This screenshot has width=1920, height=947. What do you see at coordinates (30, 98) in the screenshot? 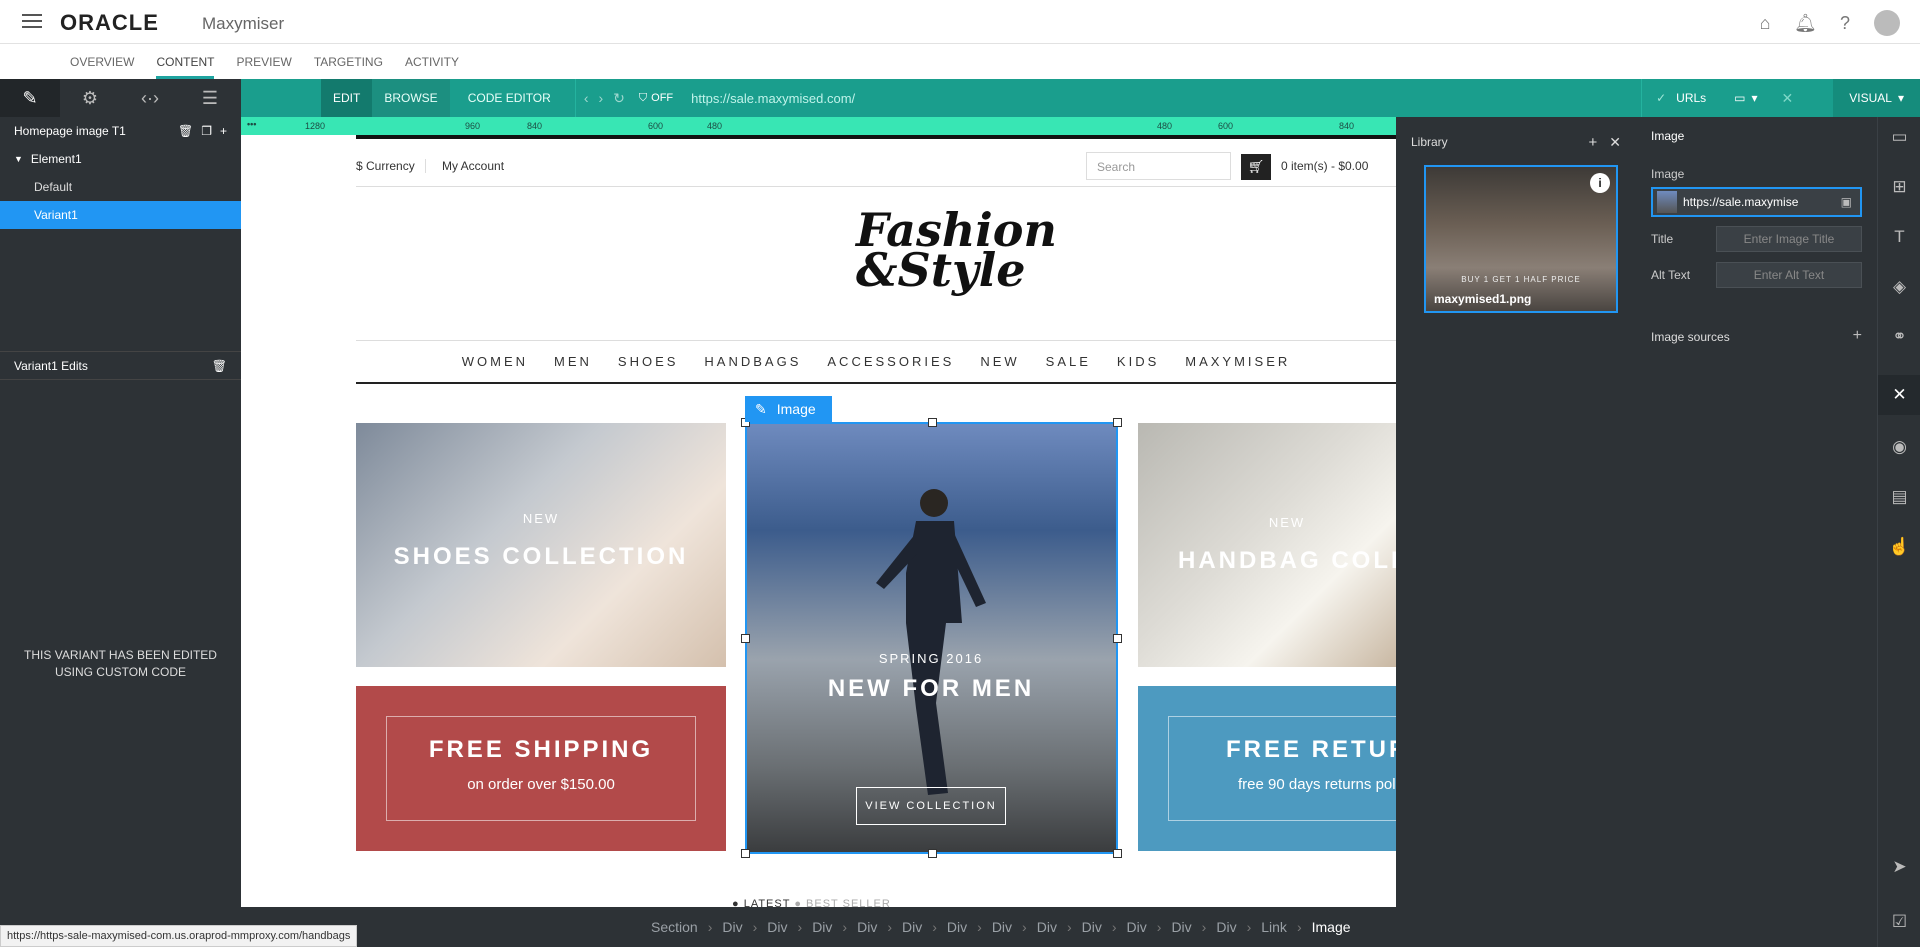
I see `pencil-icon: ✎` at bounding box center [30, 98].